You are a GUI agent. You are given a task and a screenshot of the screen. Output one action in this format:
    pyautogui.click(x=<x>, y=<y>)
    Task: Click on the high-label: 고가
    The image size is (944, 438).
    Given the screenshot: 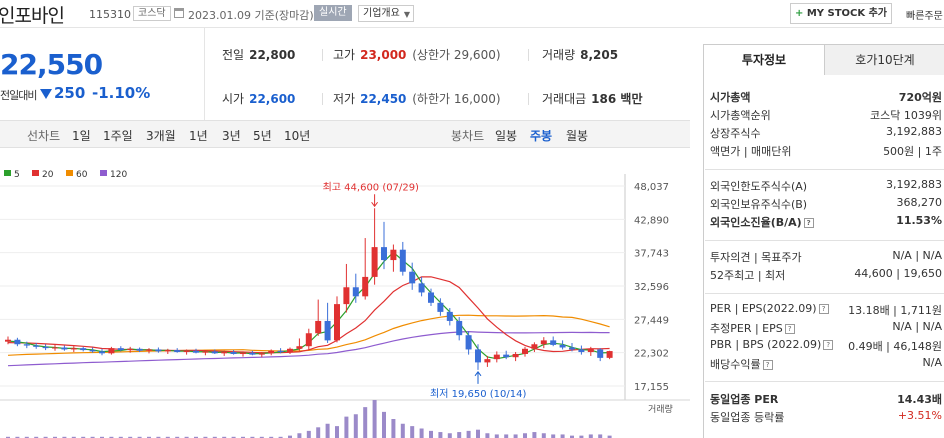 What is the action you would take?
    pyautogui.click(x=344, y=55)
    